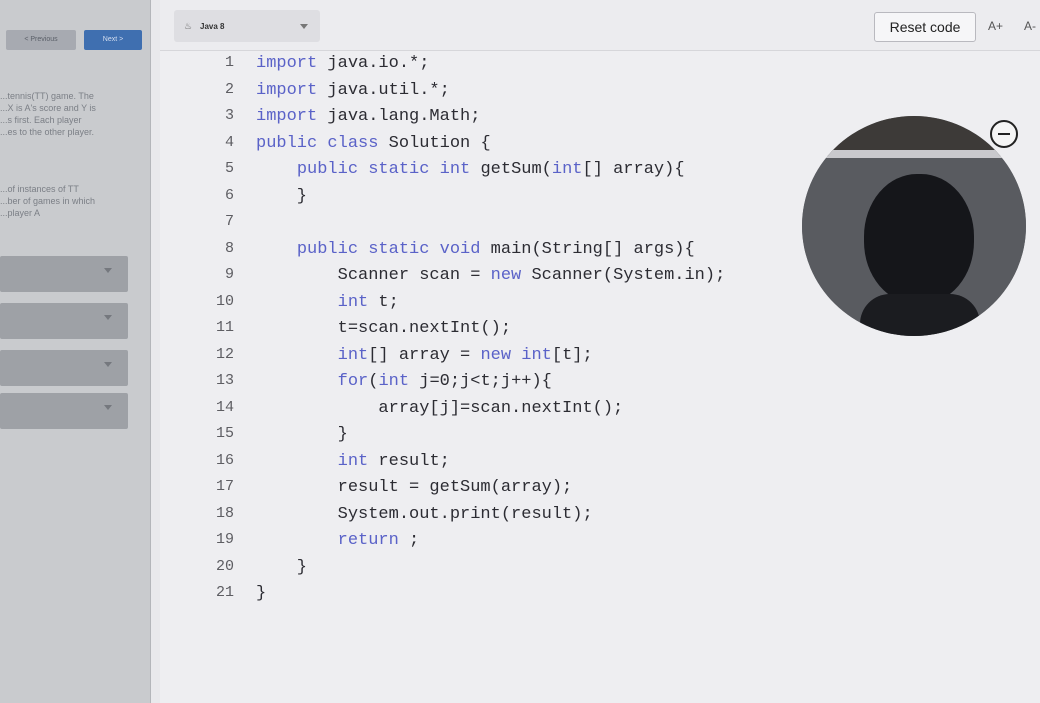 Image resolution: width=1040 pixels, height=703 pixels. Describe the element at coordinates (440, 408) in the screenshot. I see `code-text: array[j]=scan.nextInt();` at that location.